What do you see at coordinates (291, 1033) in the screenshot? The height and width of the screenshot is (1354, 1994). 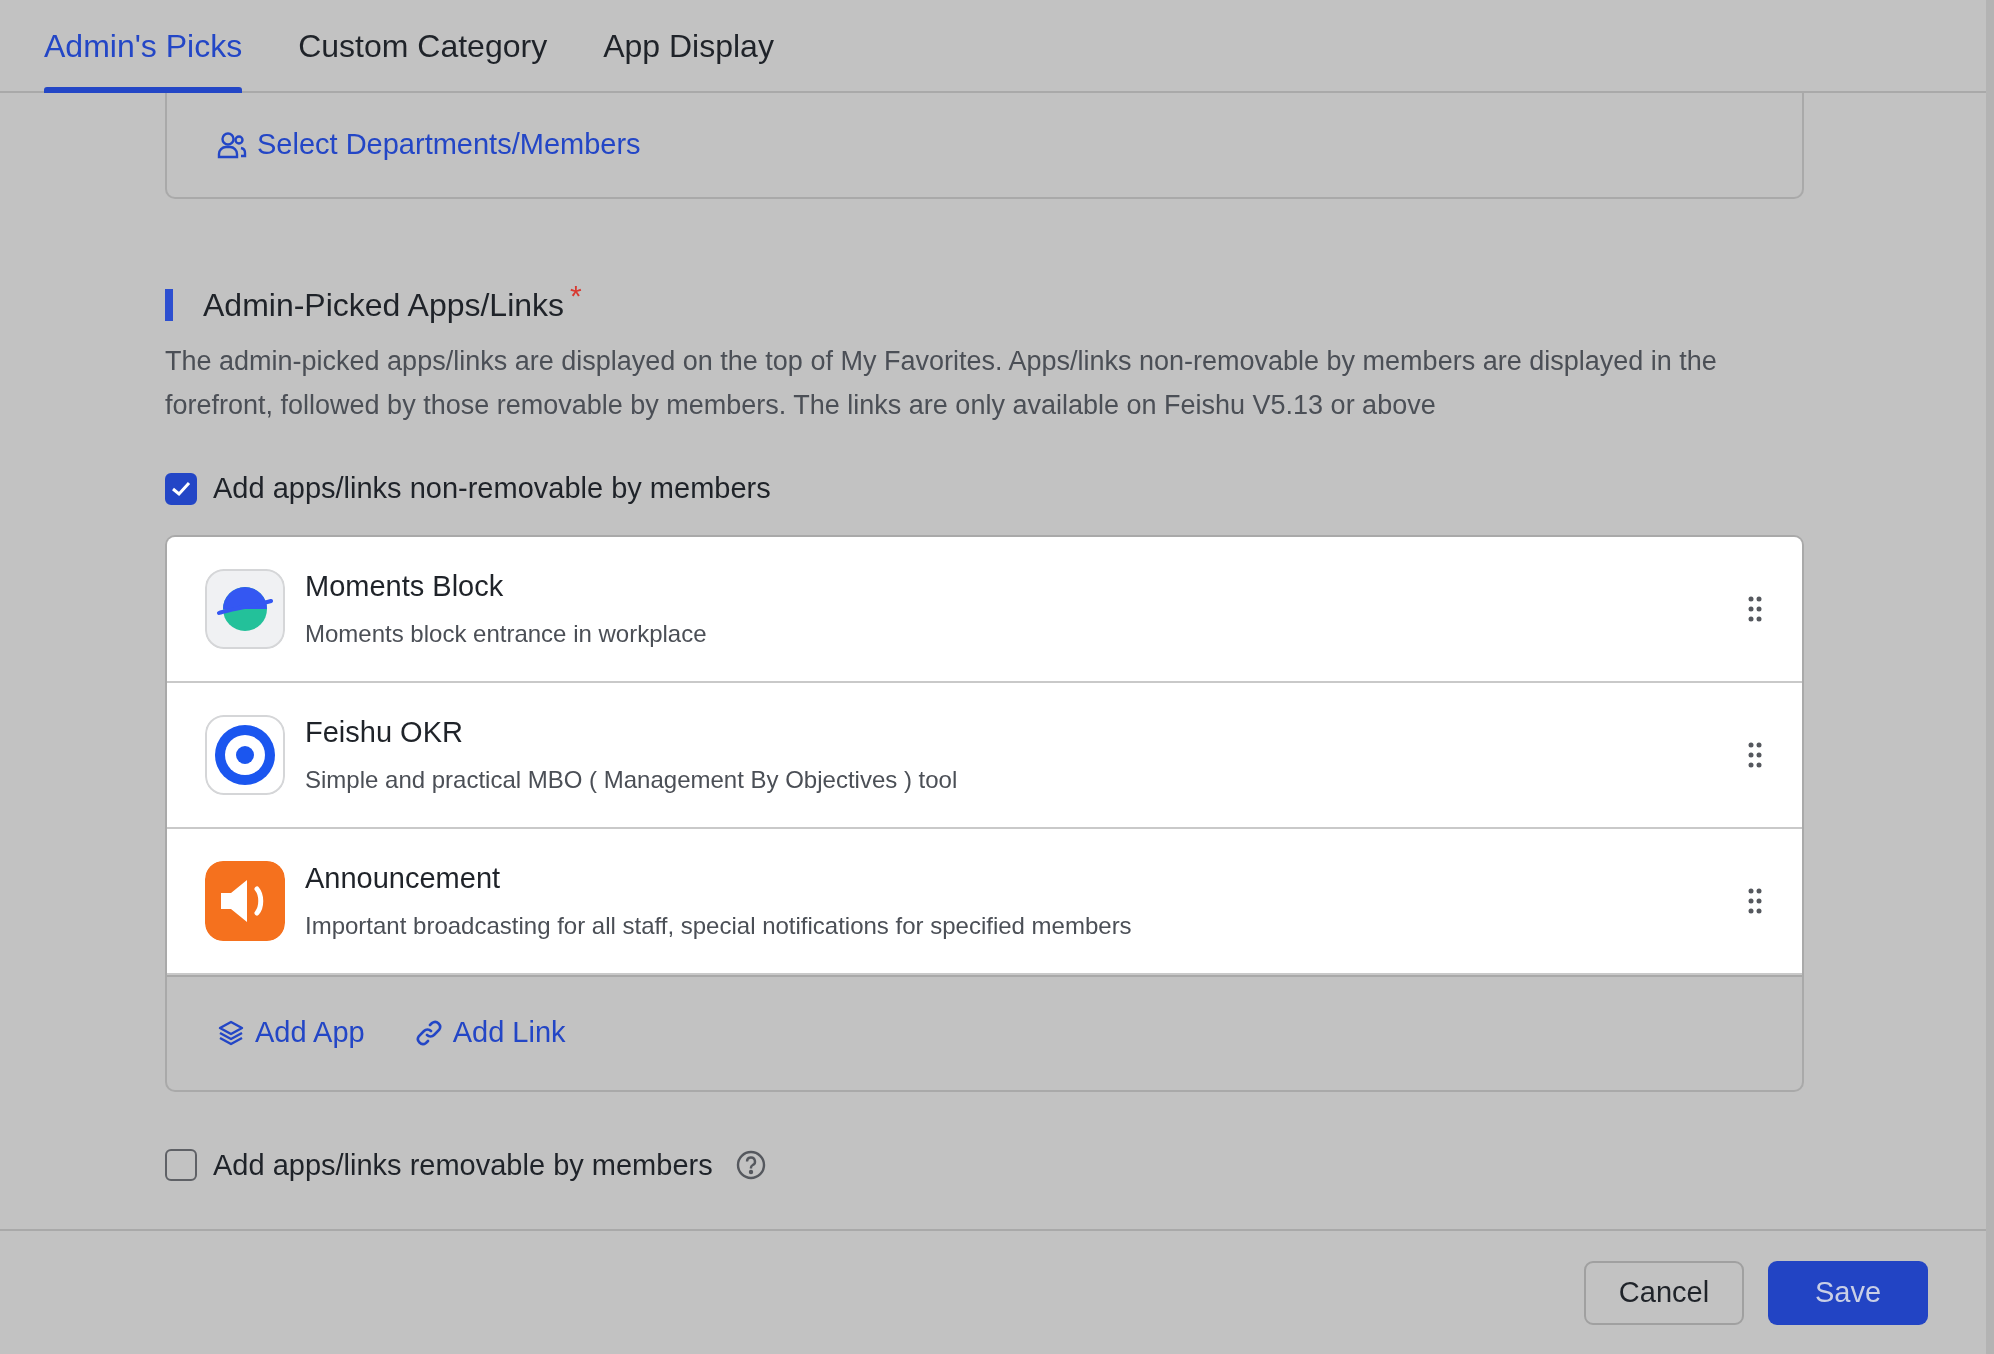 I see `add-app-button: Add App` at bounding box center [291, 1033].